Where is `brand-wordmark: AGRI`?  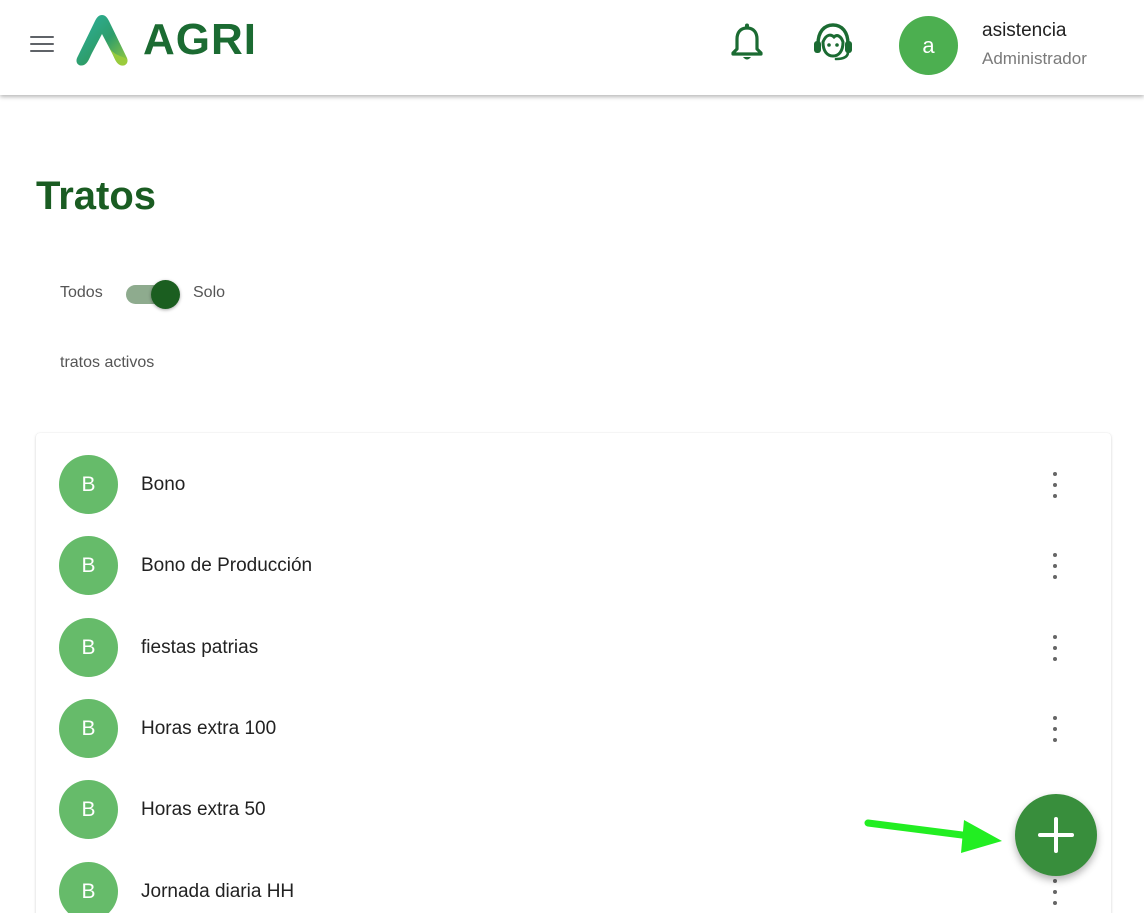
brand-wordmark: AGRI is located at coordinates (200, 39).